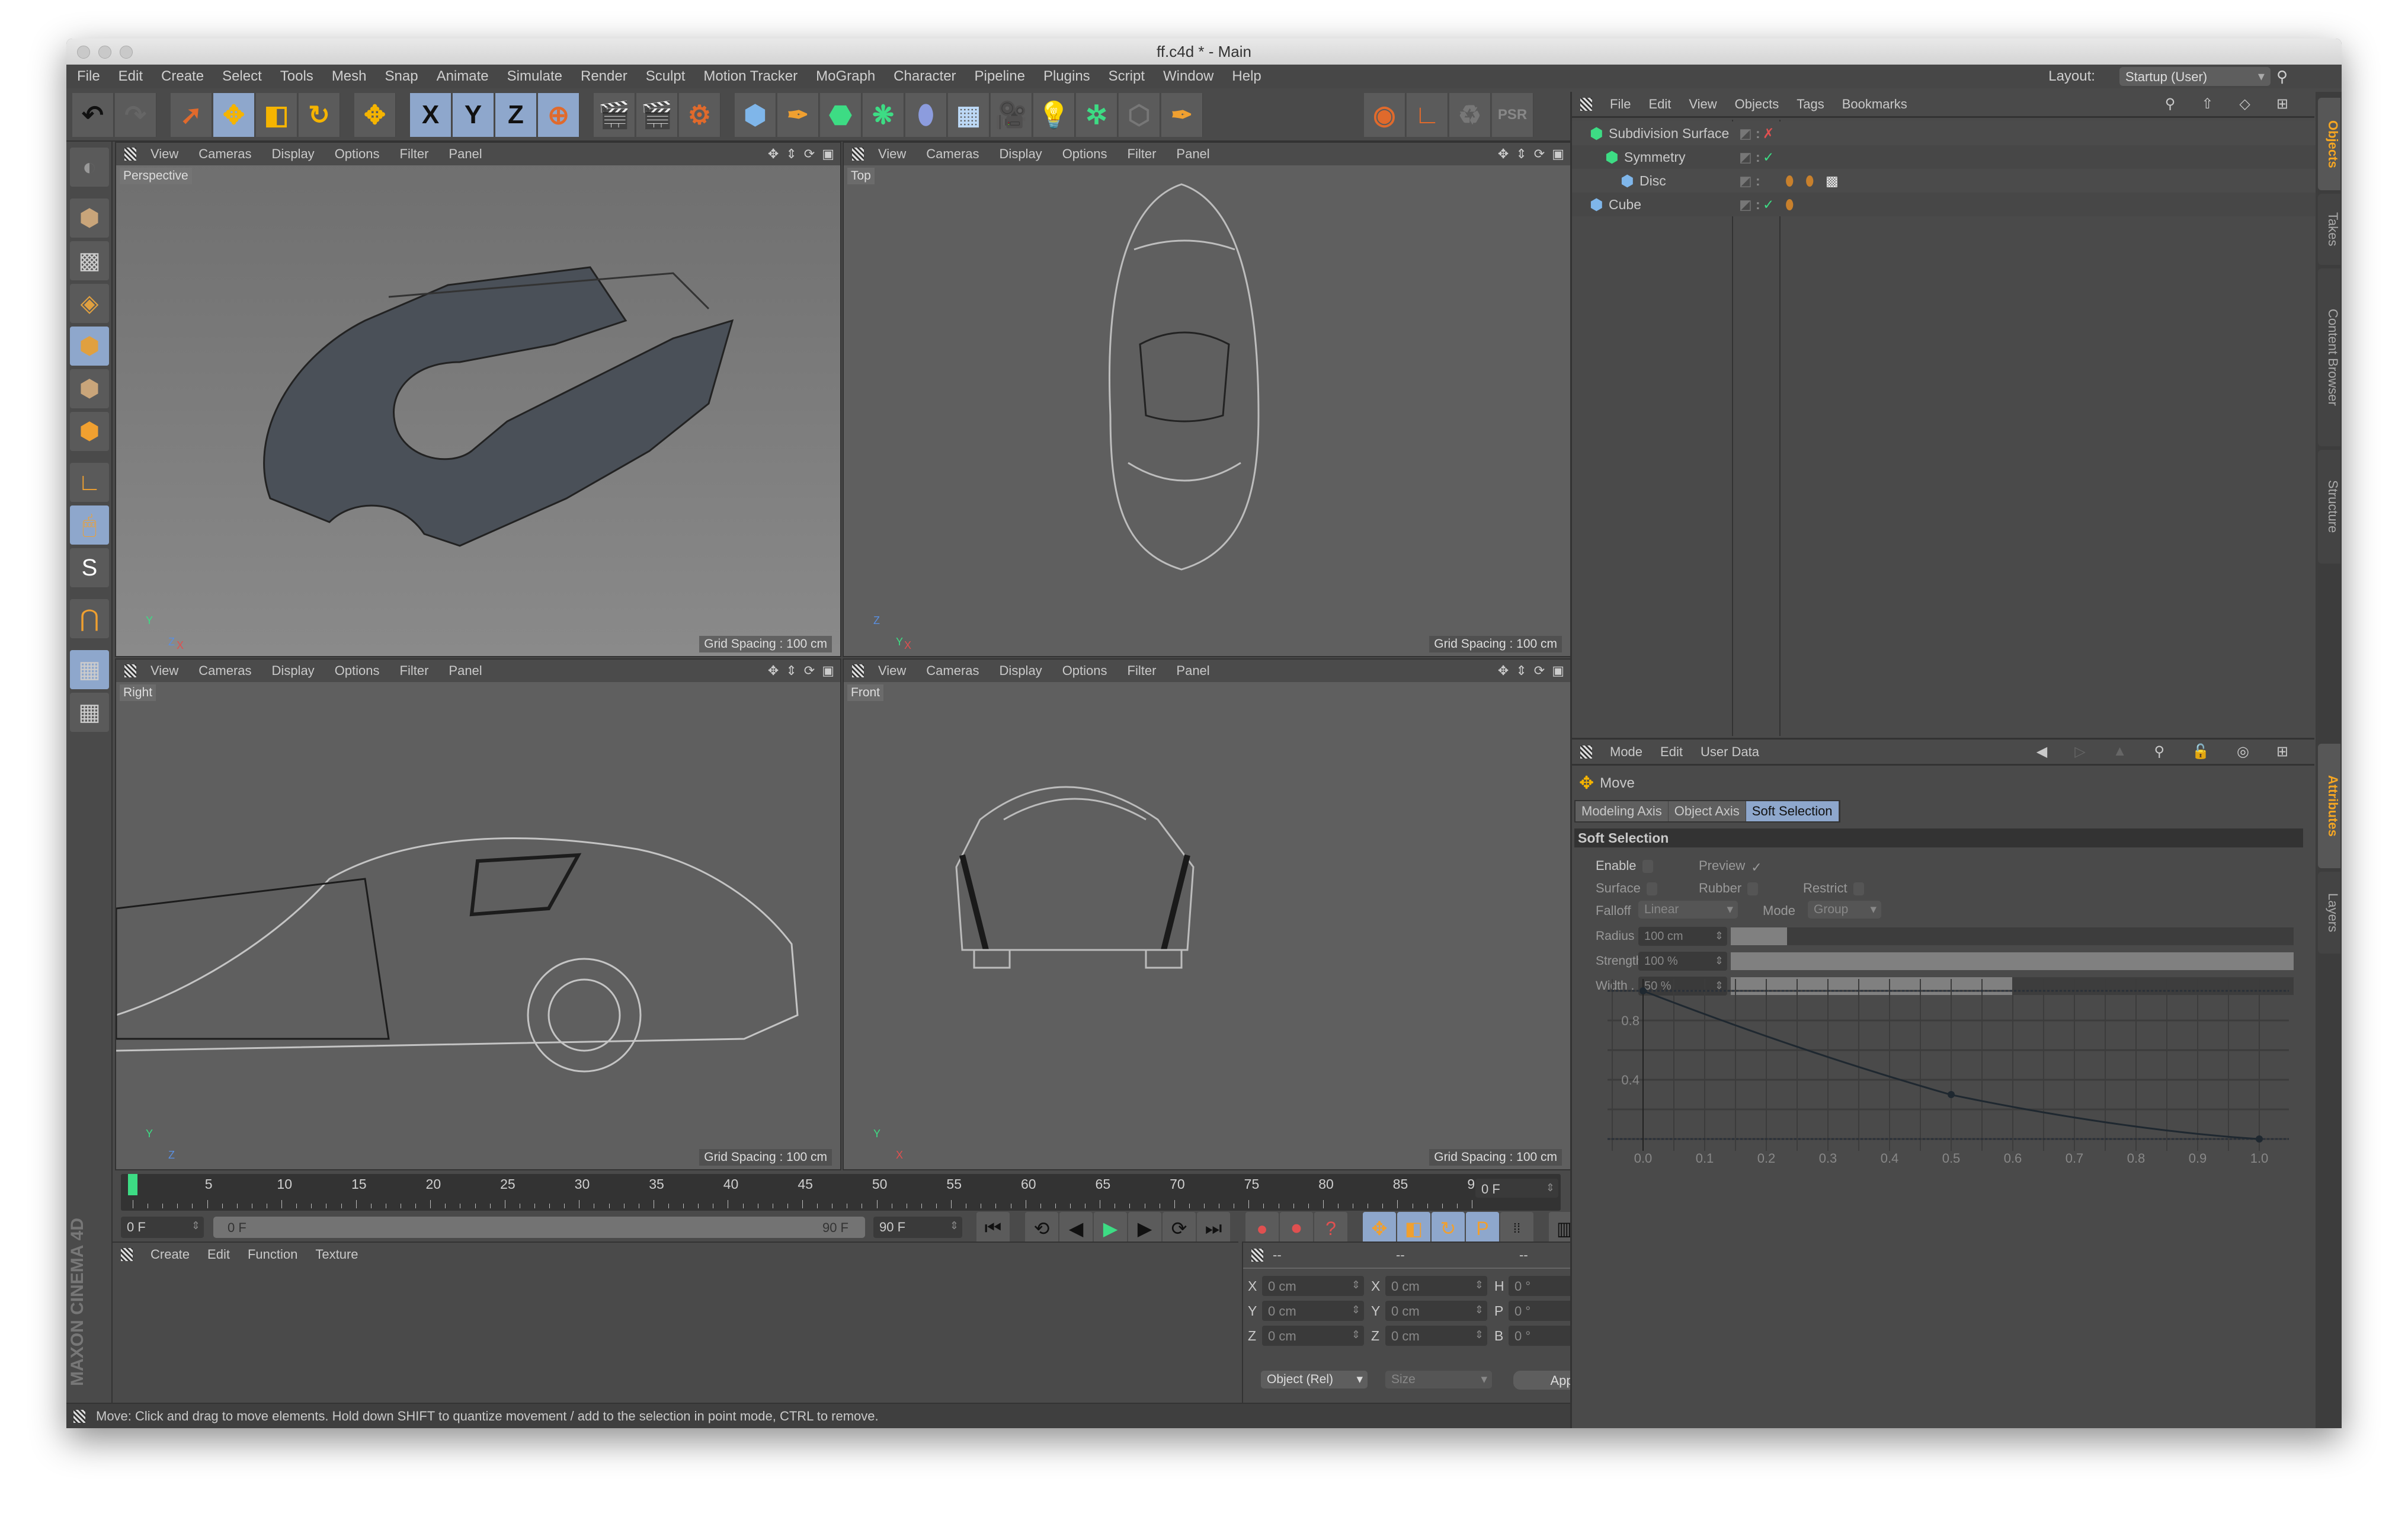 This screenshot has width=2408, height=1523. I want to click on undo-button: ↶, so click(93, 115).